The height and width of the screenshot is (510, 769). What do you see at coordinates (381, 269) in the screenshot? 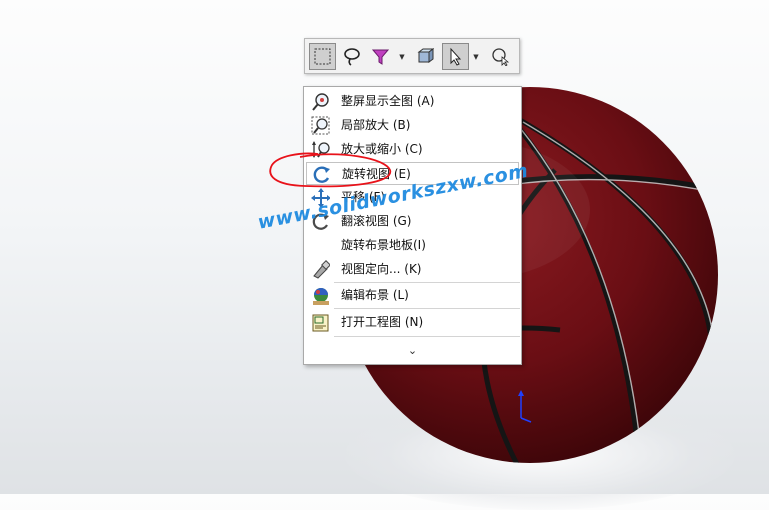
I see `menu-label: 视图定向... (K)` at bounding box center [381, 269].